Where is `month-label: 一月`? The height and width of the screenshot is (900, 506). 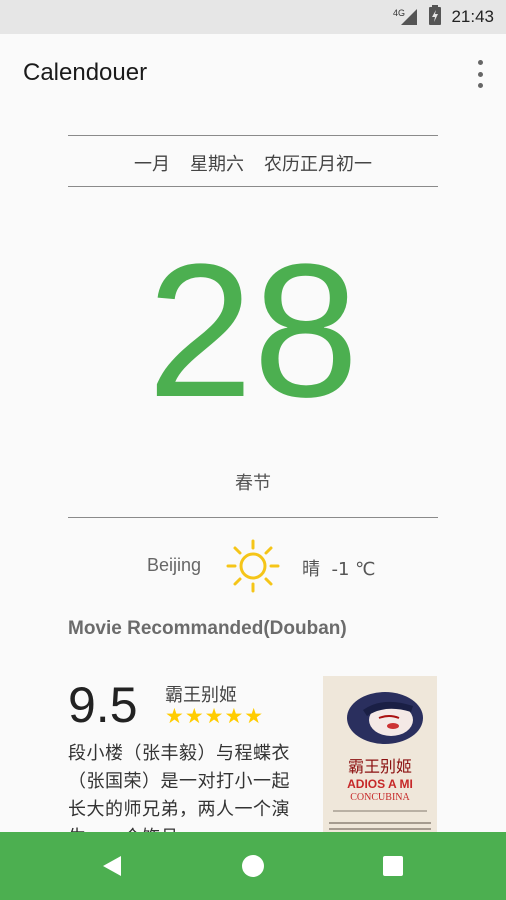 month-label: 一月 is located at coordinates (152, 164).